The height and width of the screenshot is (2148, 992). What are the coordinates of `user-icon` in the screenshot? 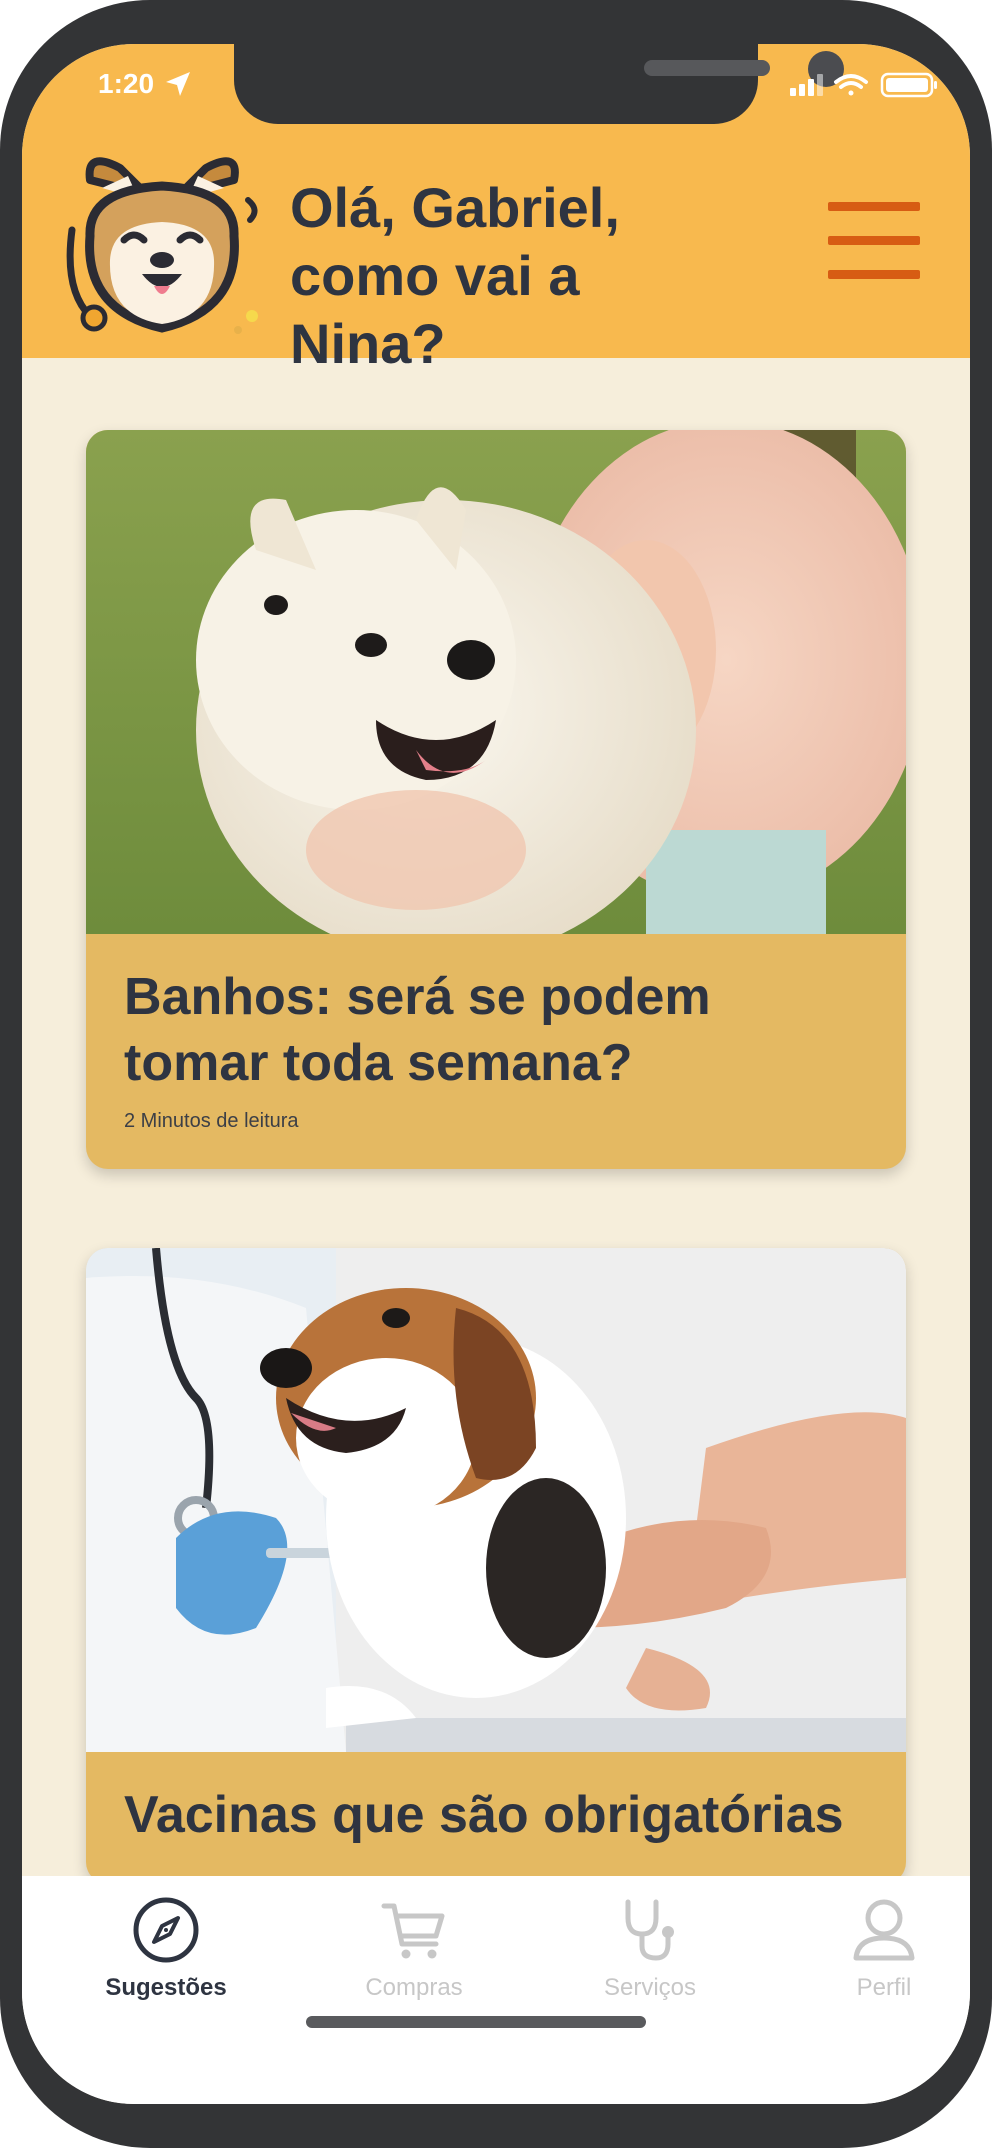 It's located at (884, 1930).